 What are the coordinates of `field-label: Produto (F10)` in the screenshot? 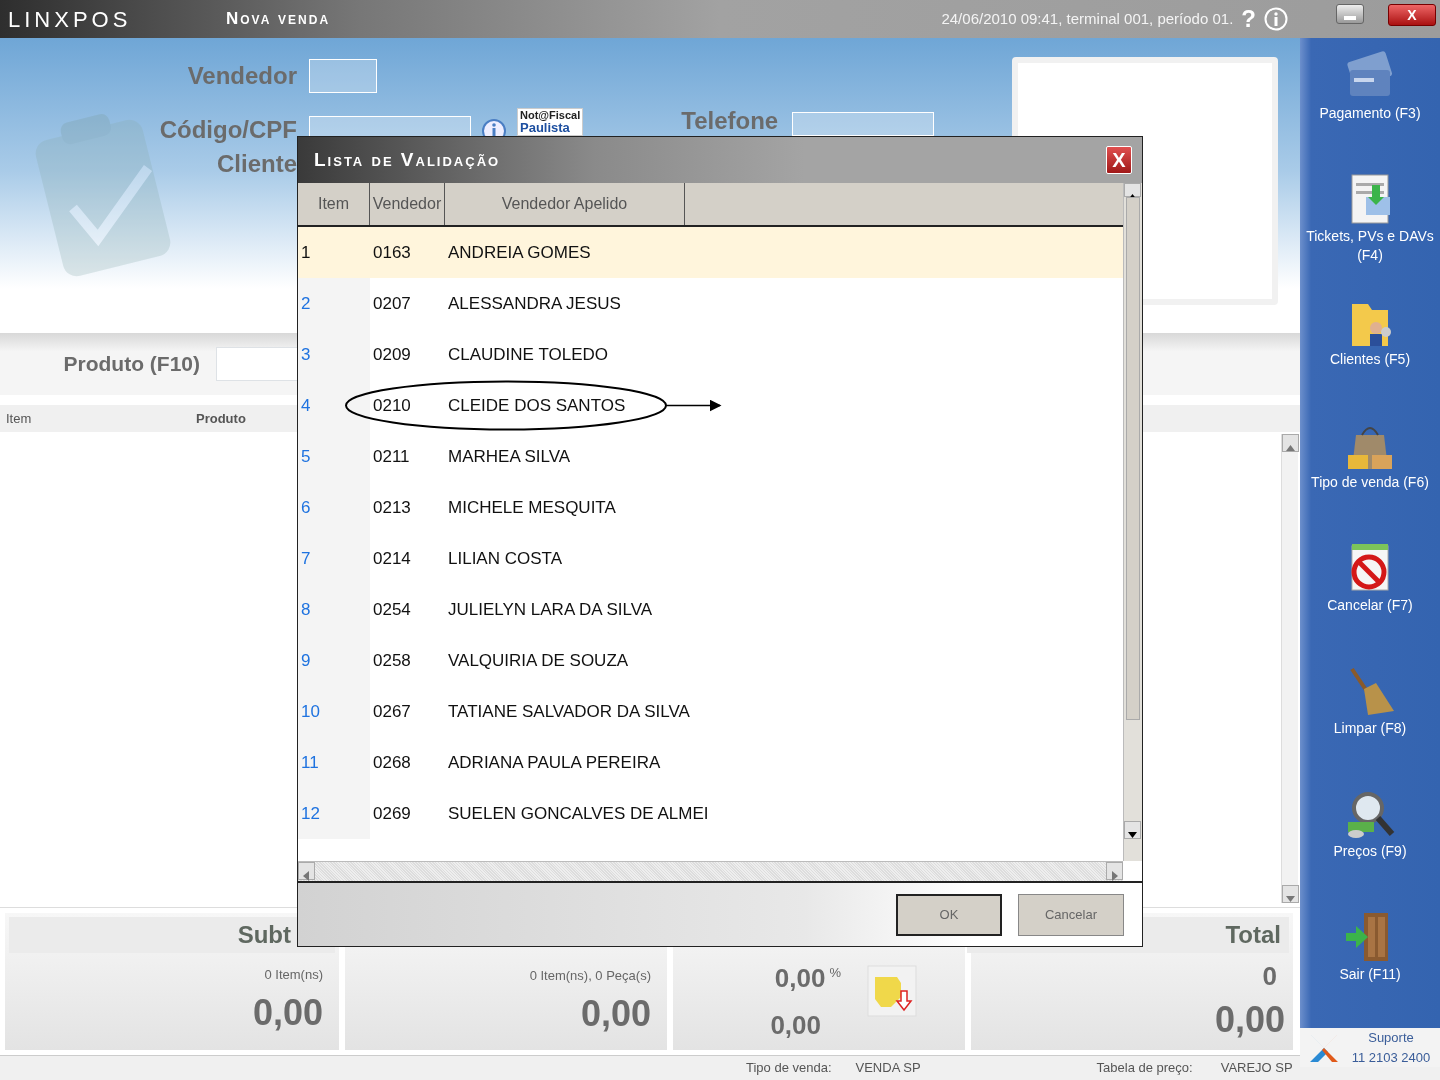 It's located at (131, 364).